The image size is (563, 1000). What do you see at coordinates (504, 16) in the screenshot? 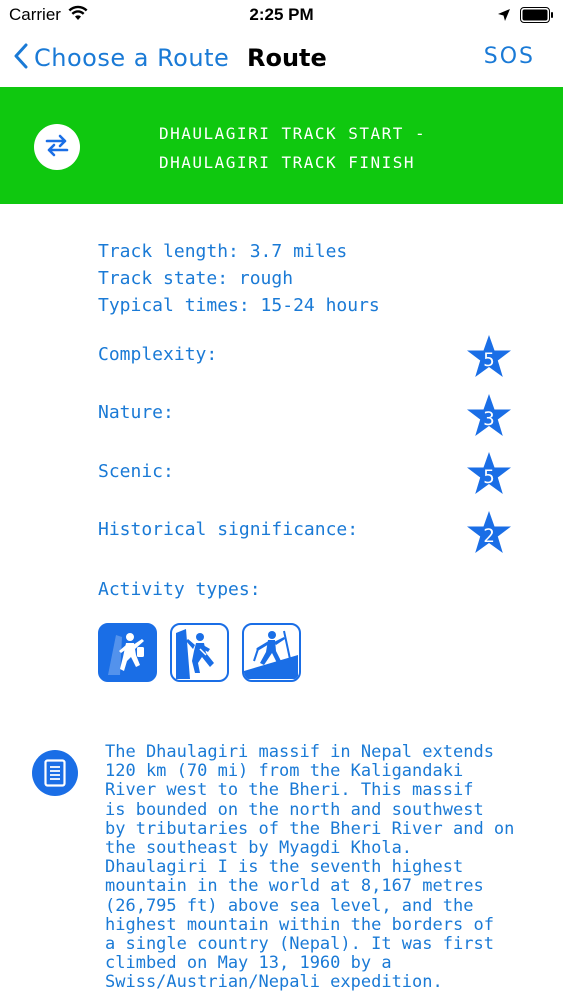
I see `location-arrow-icon` at bounding box center [504, 16].